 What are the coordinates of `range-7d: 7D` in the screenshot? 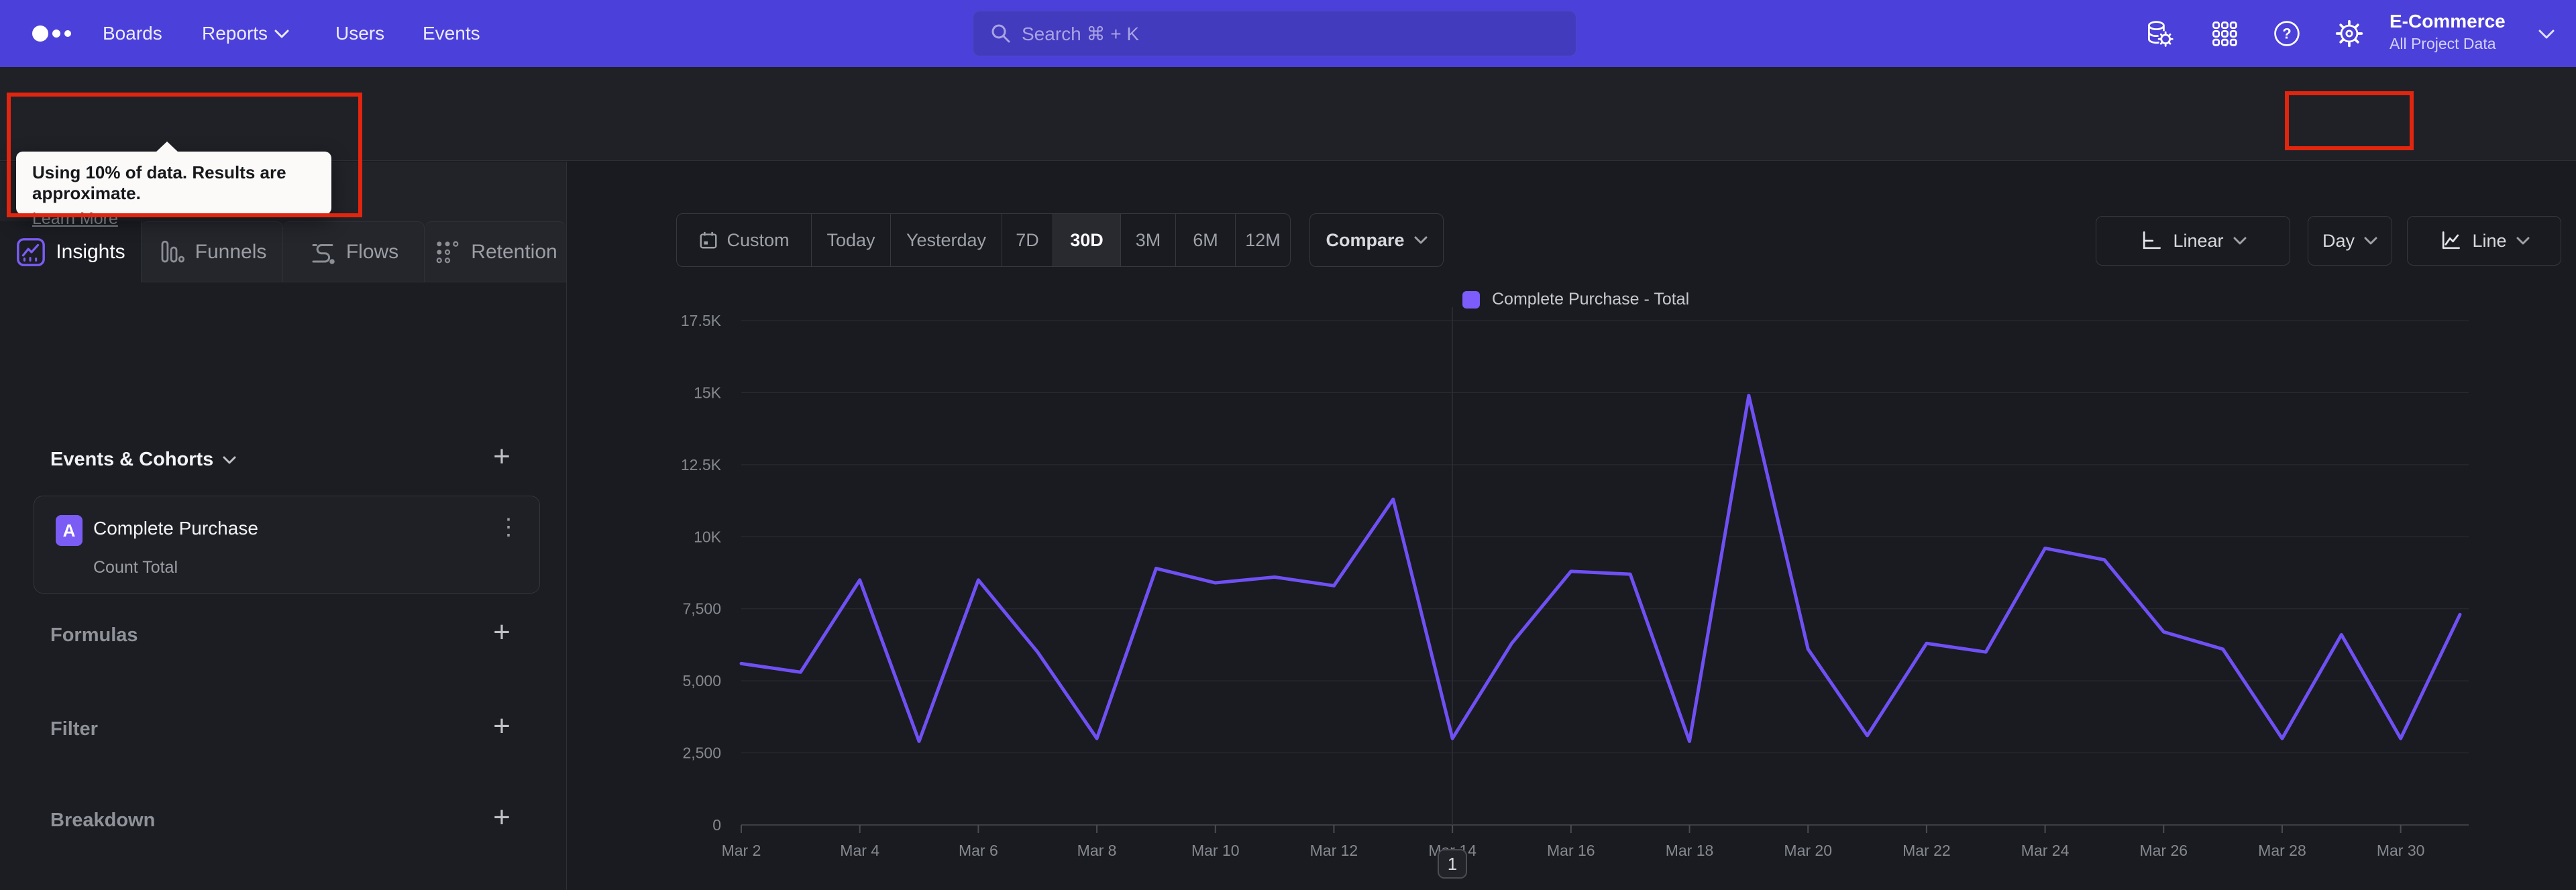 It's located at (1027, 240).